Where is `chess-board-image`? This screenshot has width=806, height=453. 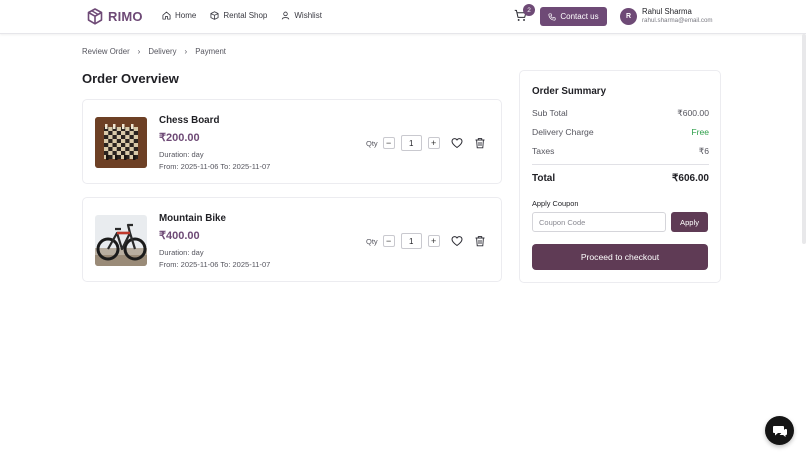 chess-board-image is located at coordinates (121, 142).